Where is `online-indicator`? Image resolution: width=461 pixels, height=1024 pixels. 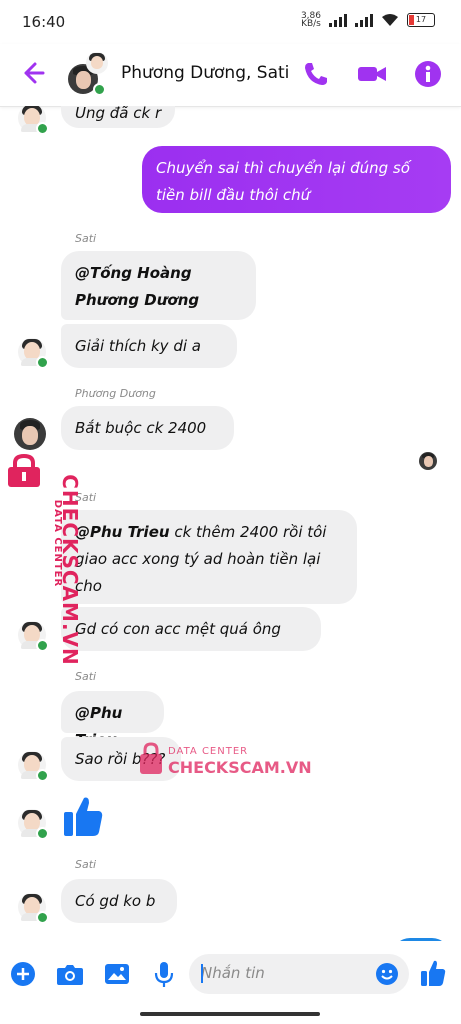
online-indicator is located at coordinates (99, 89).